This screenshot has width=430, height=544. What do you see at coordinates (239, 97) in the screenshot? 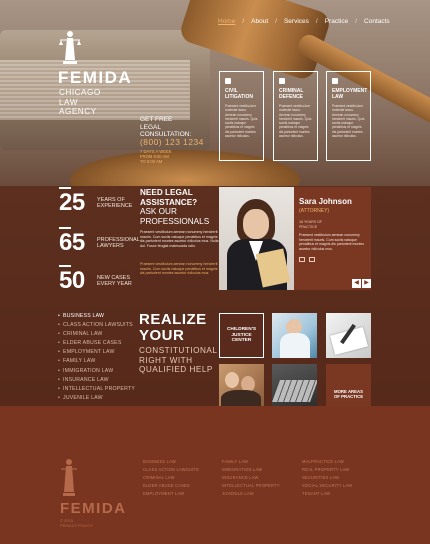
I see `practice-card-title-line: LITIGATION` at bounding box center [239, 97].